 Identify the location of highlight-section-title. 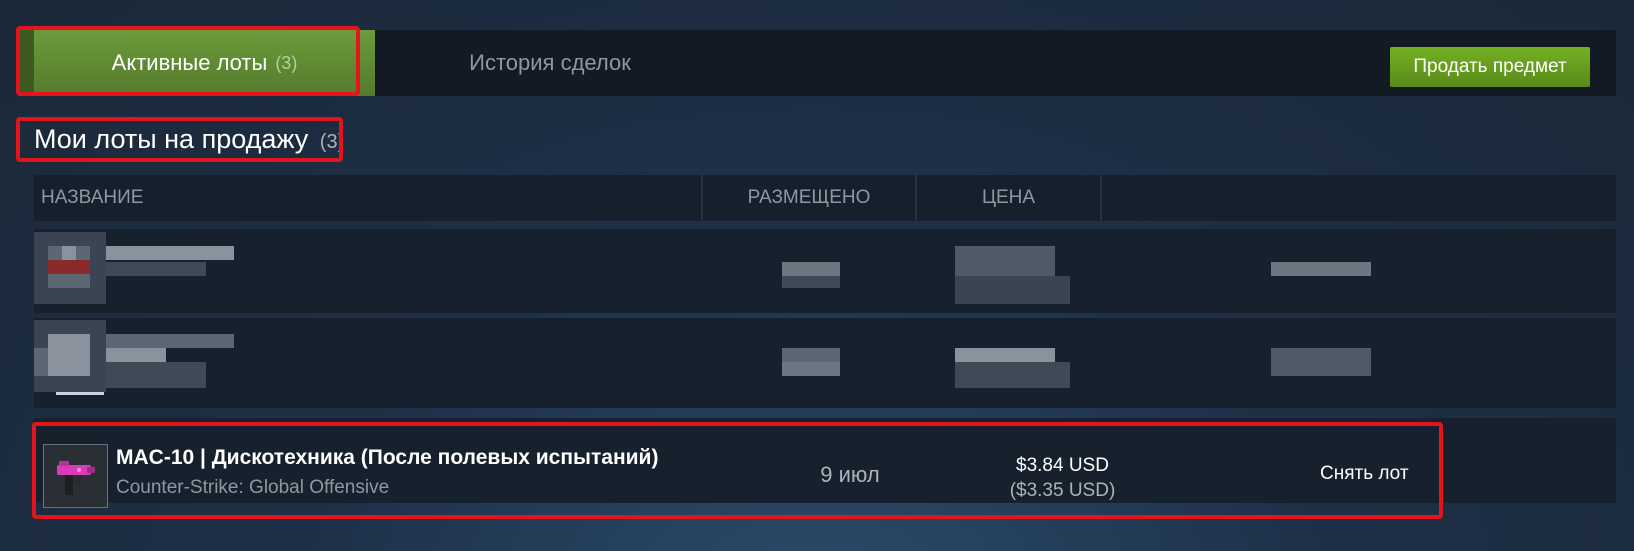
(179, 139).